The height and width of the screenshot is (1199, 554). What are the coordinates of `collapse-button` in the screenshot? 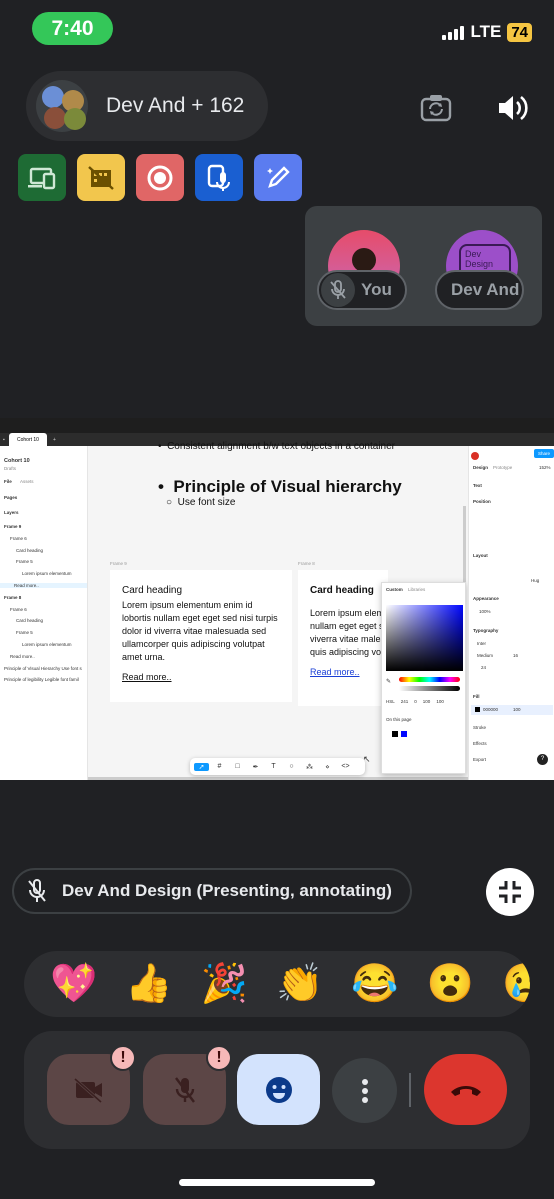 It's located at (510, 892).